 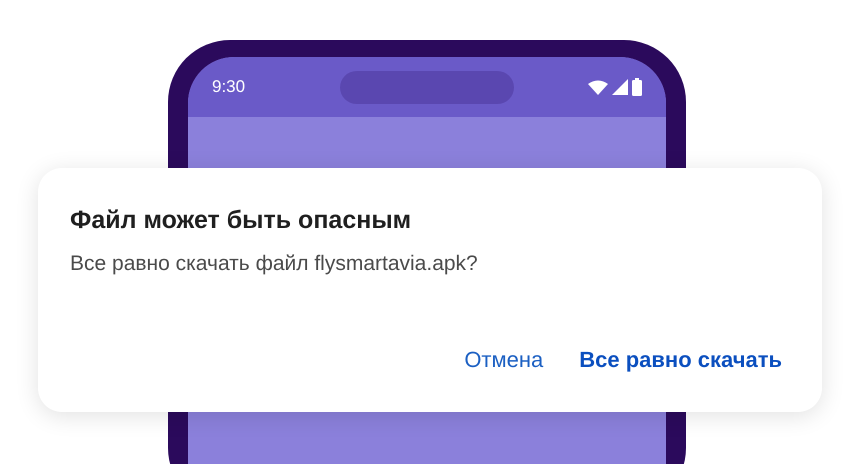 I want to click on cancel-button: Отмена, so click(x=504, y=359).